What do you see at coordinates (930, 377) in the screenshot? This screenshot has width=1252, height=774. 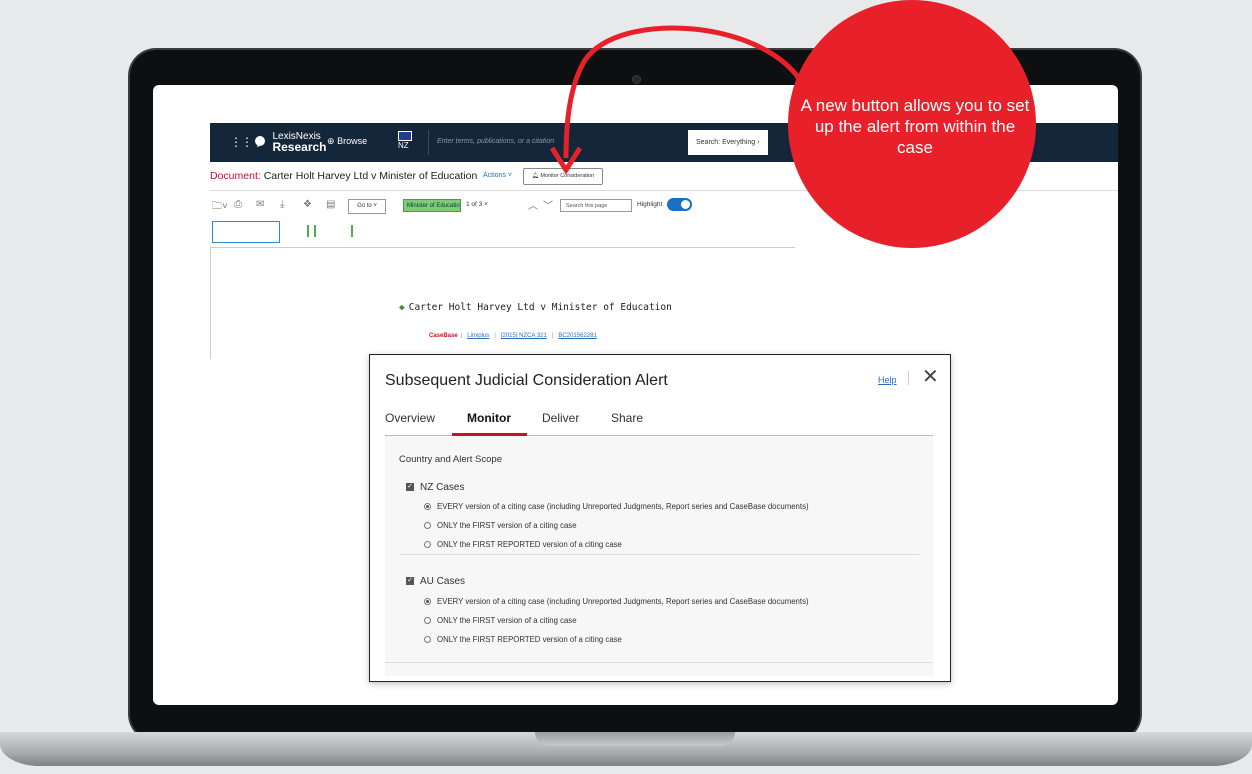 I see `close-icon: ✕` at bounding box center [930, 377].